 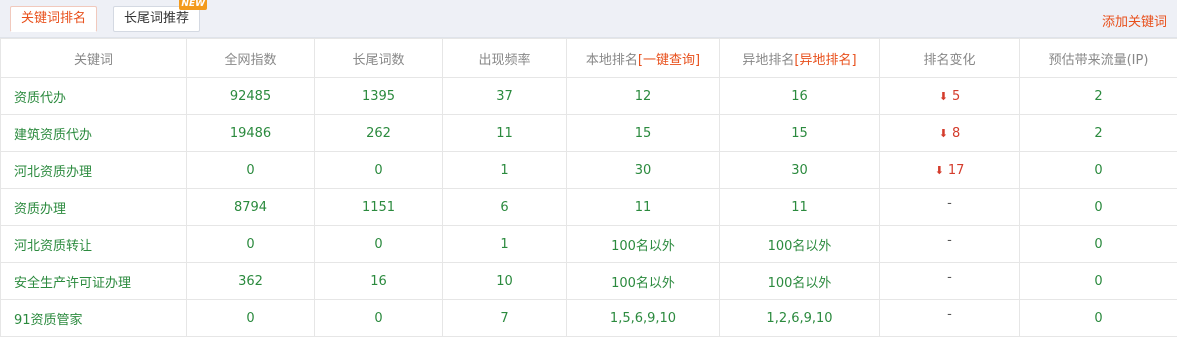 What do you see at coordinates (54, 19) in the screenshot?
I see `tab-keyword-ranking: 关键词排名` at bounding box center [54, 19].